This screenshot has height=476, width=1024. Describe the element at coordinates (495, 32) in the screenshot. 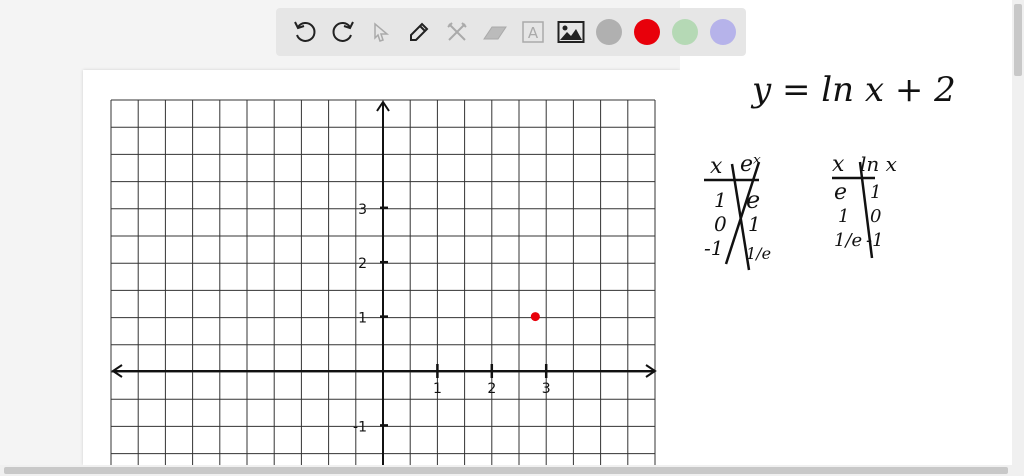

I see `eraser-icon` at that location.